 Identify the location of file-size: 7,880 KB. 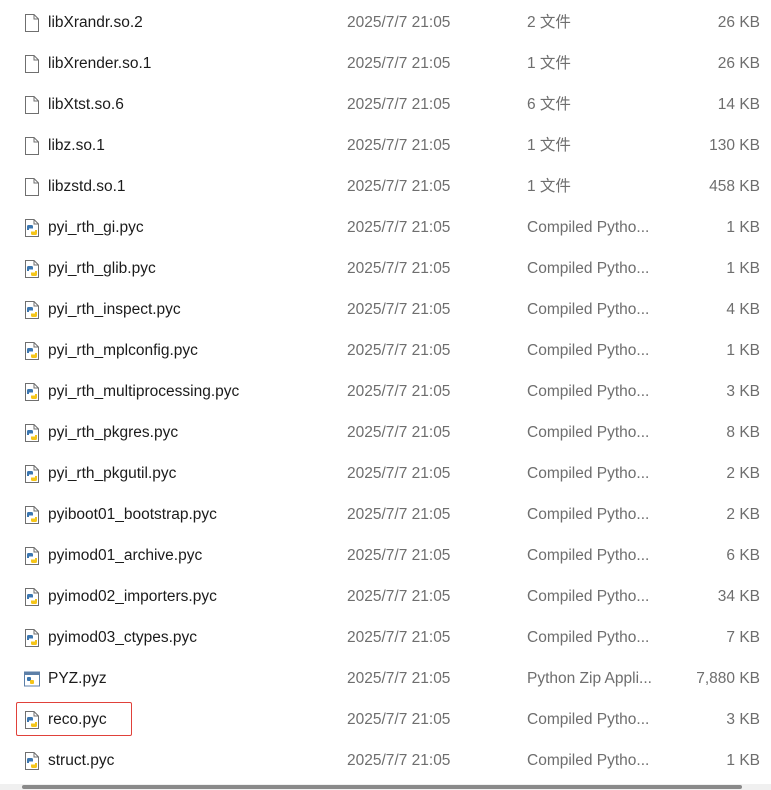
(728, 678).